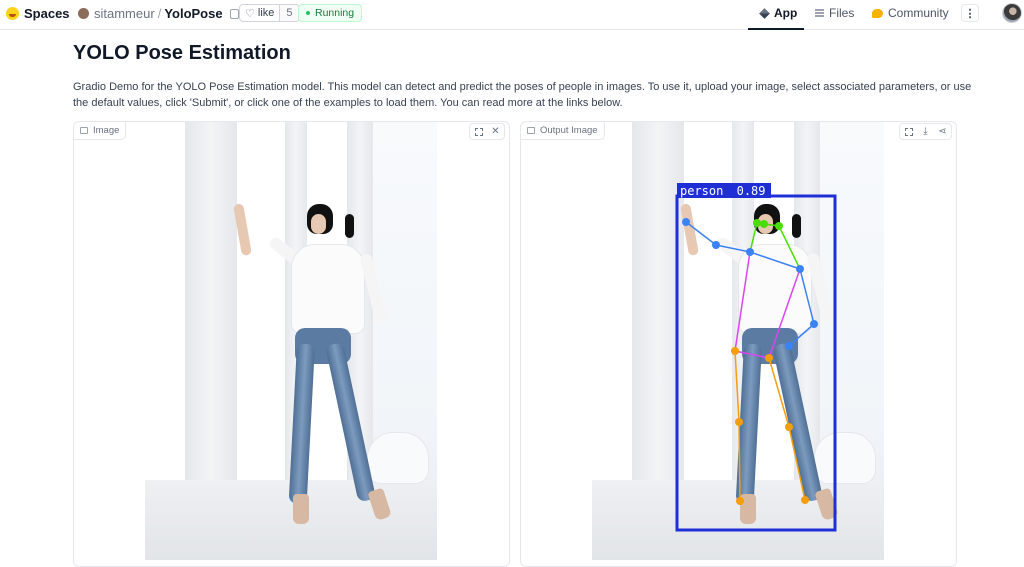 The height and width of the screenshot is (567, 1024). I want to click on share-button: ⋖, so click(942, 131).